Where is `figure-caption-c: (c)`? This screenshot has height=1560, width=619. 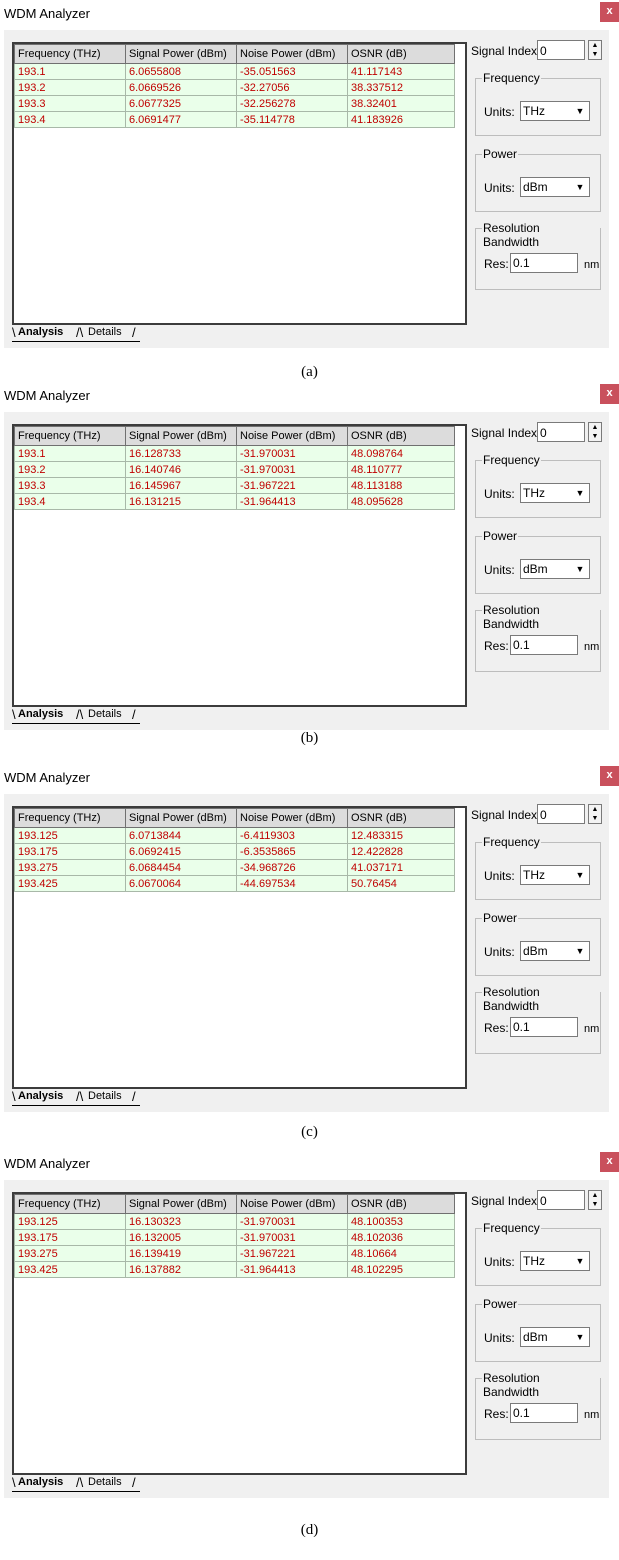
figure-caption-c: (c) is located at coordinates (309, 1132).